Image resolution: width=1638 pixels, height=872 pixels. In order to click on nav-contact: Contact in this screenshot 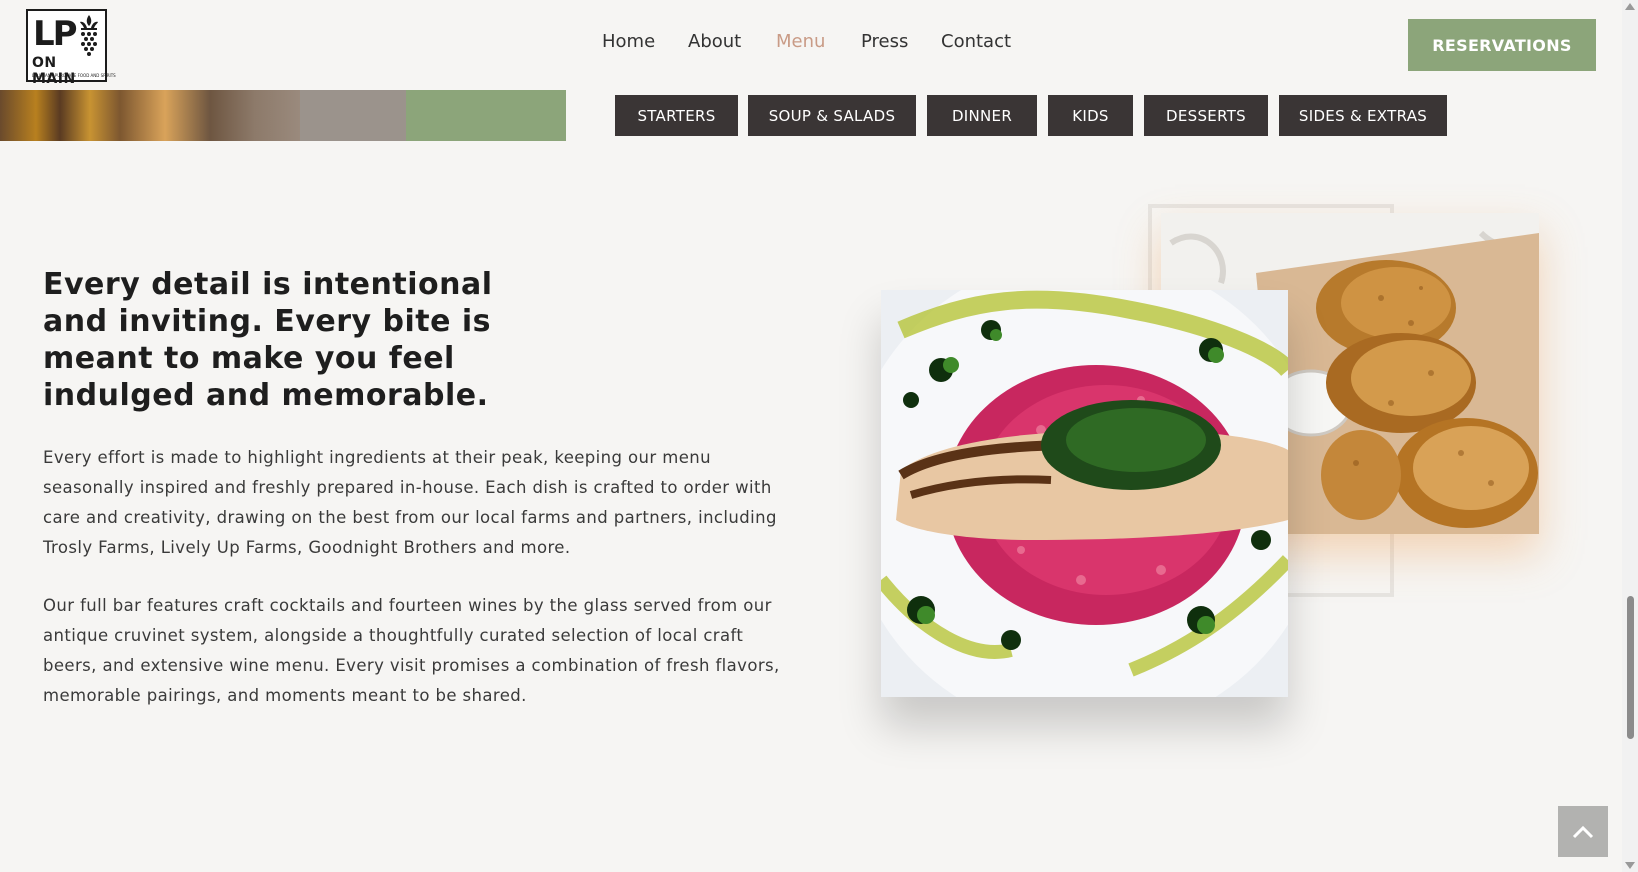, I will do `click(976, 41)`.